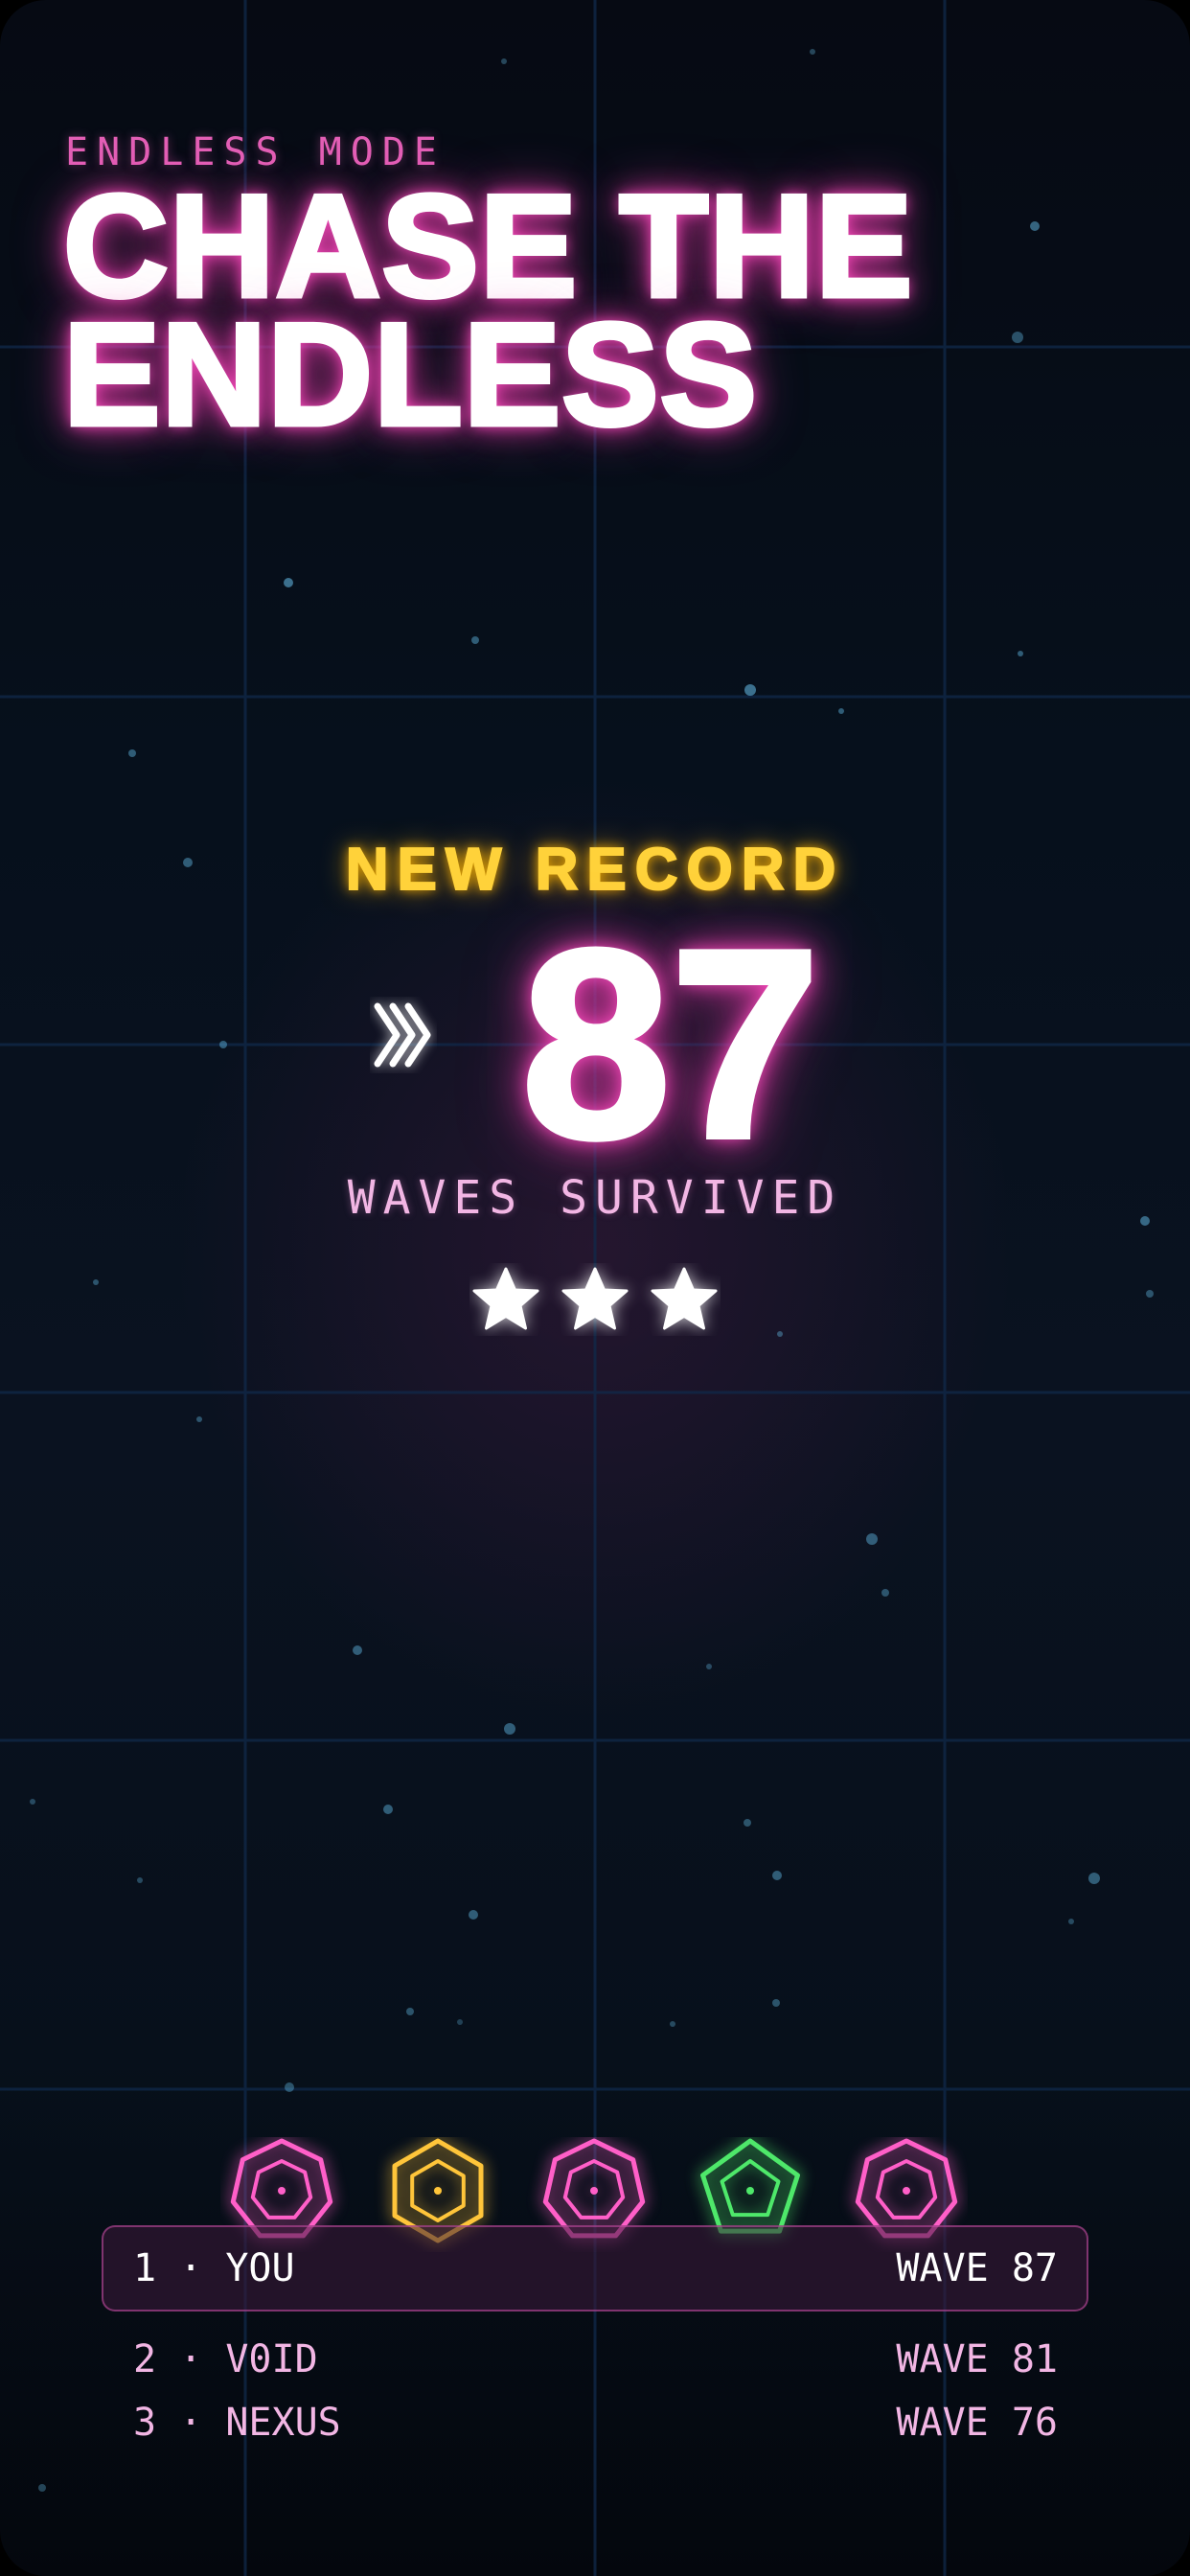  What do you see at coordinates (403, 1035) in the screenshot?
I see `triple-chevron-right-icon` at bounding box center [403, 1035].